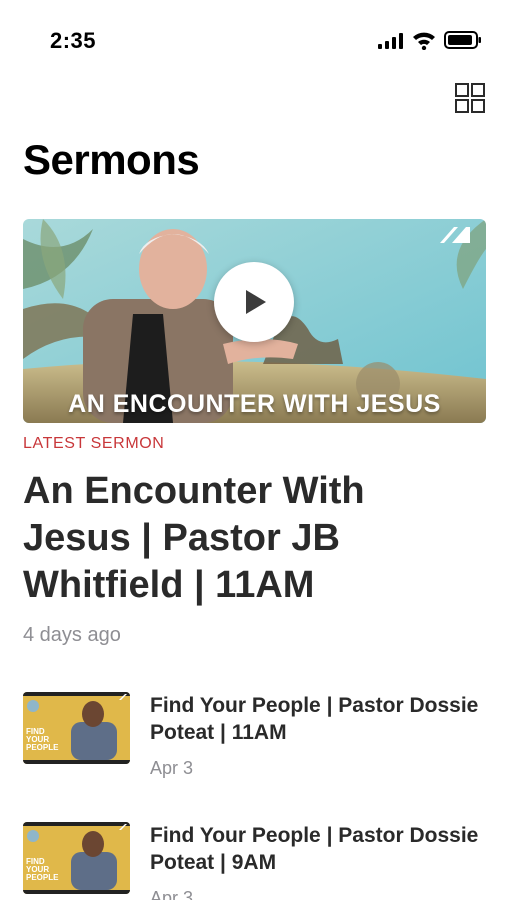  Describe the element at coordinates (462, 40) in the screenshot. I see `battery-icon` at that location.